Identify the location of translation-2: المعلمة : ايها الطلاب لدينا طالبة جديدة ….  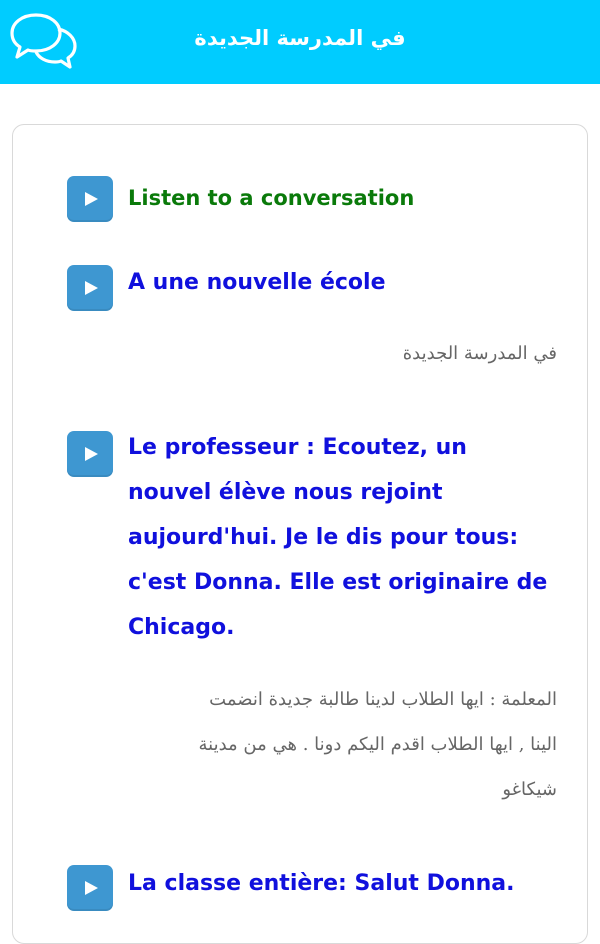
(337, 744).